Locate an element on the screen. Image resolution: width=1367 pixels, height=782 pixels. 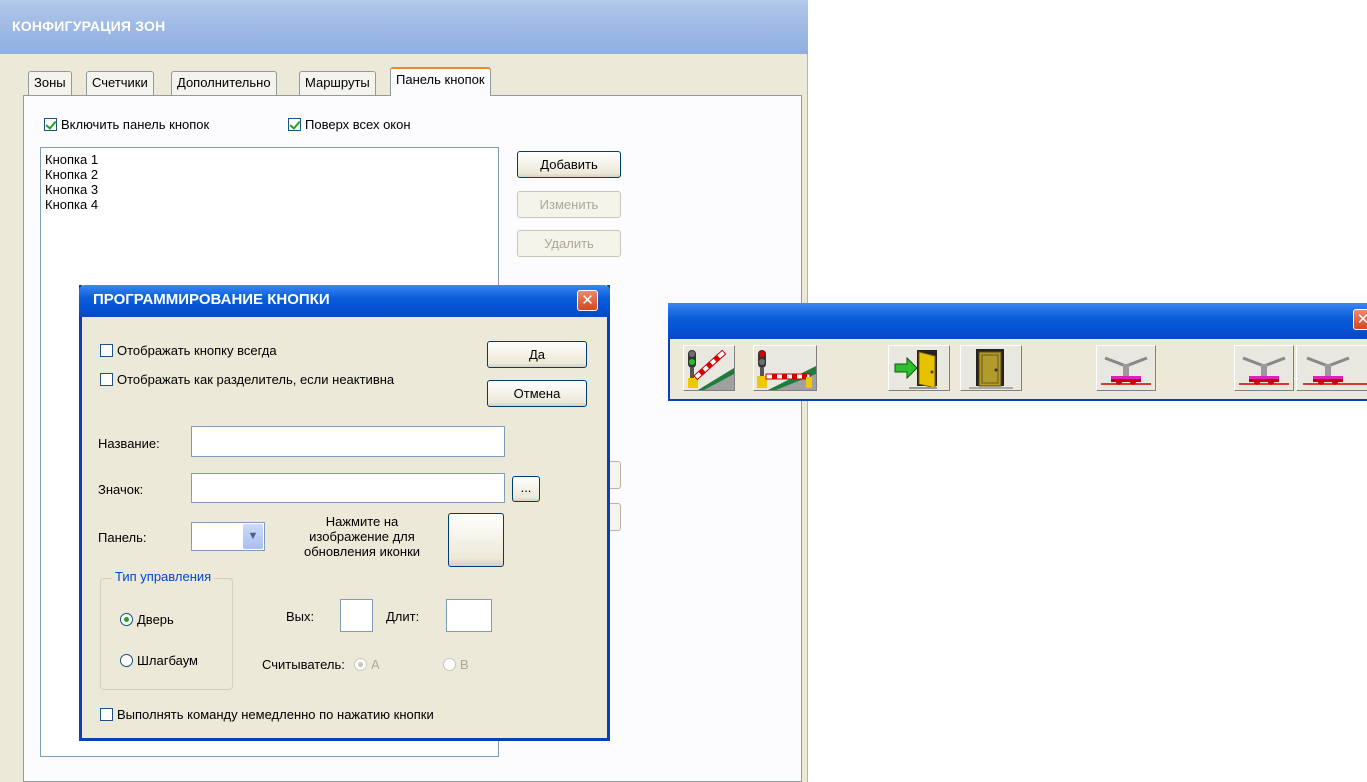
door-enter-icon is located at coordinates (919, 368).